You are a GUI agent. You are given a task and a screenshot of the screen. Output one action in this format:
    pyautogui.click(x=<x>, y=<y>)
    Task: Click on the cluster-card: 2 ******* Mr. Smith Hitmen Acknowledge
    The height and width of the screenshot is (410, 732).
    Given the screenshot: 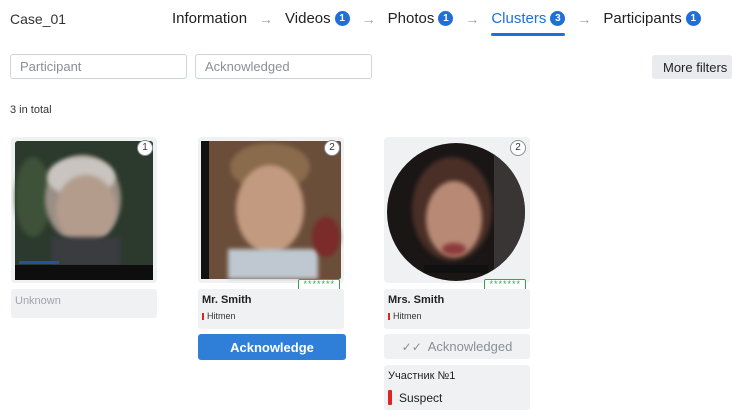 What is the action you would take?
    pyautogui.click(x=272, y=248)
    